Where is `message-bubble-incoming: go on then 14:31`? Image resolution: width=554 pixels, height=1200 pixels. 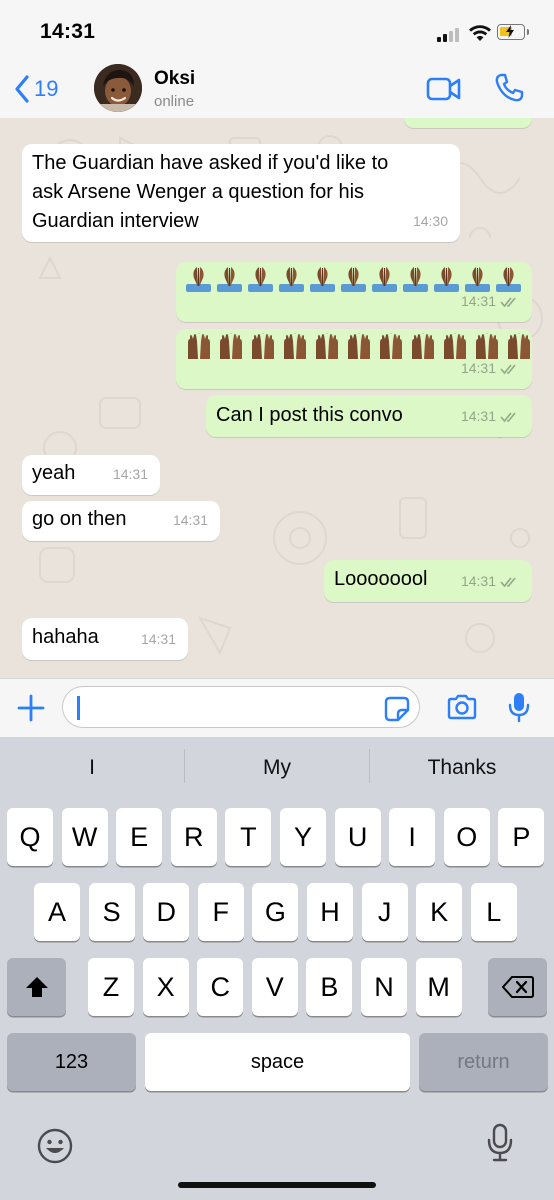
message-bubble-incoming: go on then 14:31 is located at coordinates (121, 521).